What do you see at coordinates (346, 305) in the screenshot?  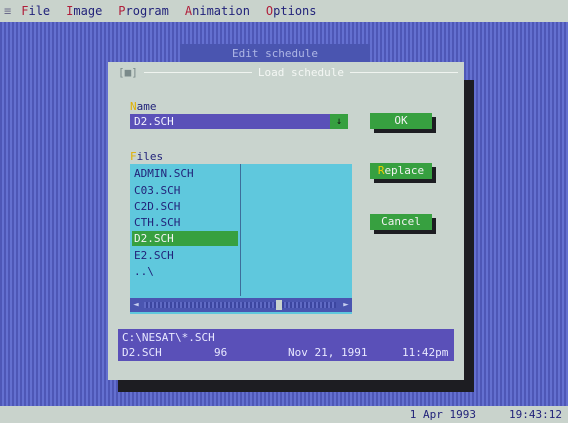 I see `scroll-right-icon: ►` at bounding box center [346, 305].